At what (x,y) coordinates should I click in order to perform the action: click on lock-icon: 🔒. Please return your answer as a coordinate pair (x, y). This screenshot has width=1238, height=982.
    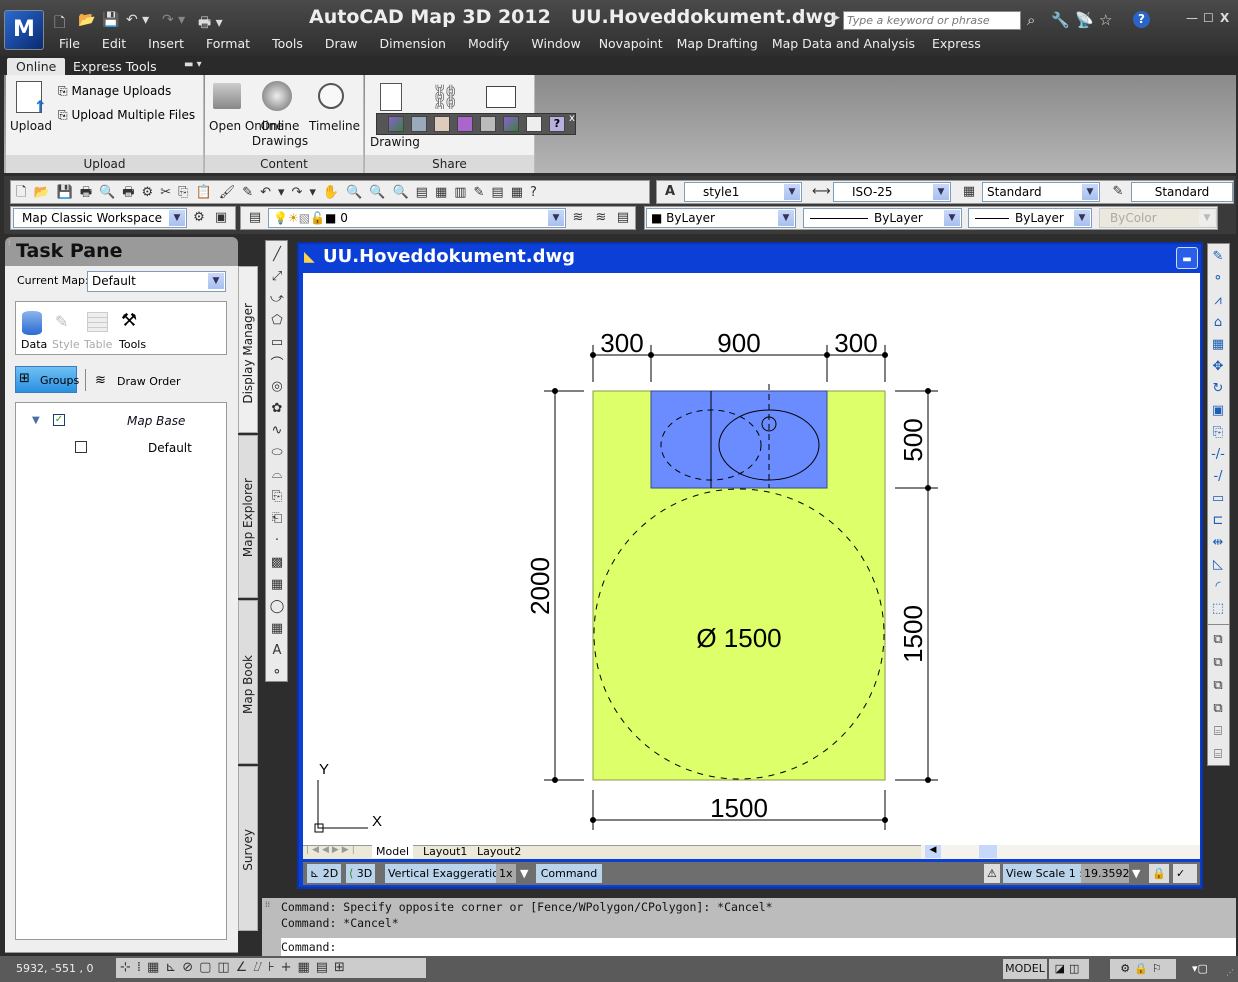
    Looking at the image, I should click on (1159, 873).